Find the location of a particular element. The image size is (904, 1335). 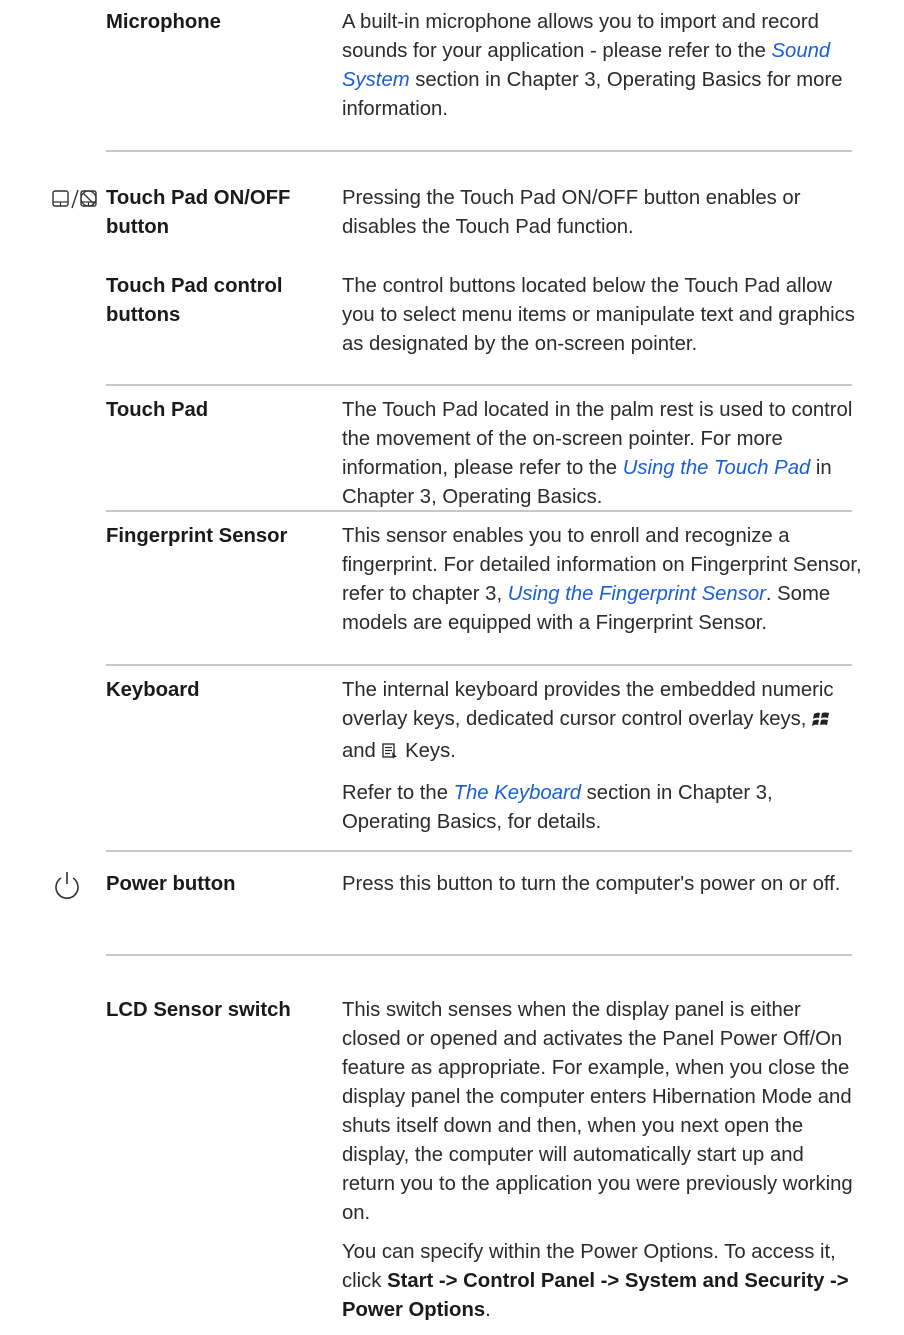

term-microphone: Microphone is located at coordinates (163, 22).